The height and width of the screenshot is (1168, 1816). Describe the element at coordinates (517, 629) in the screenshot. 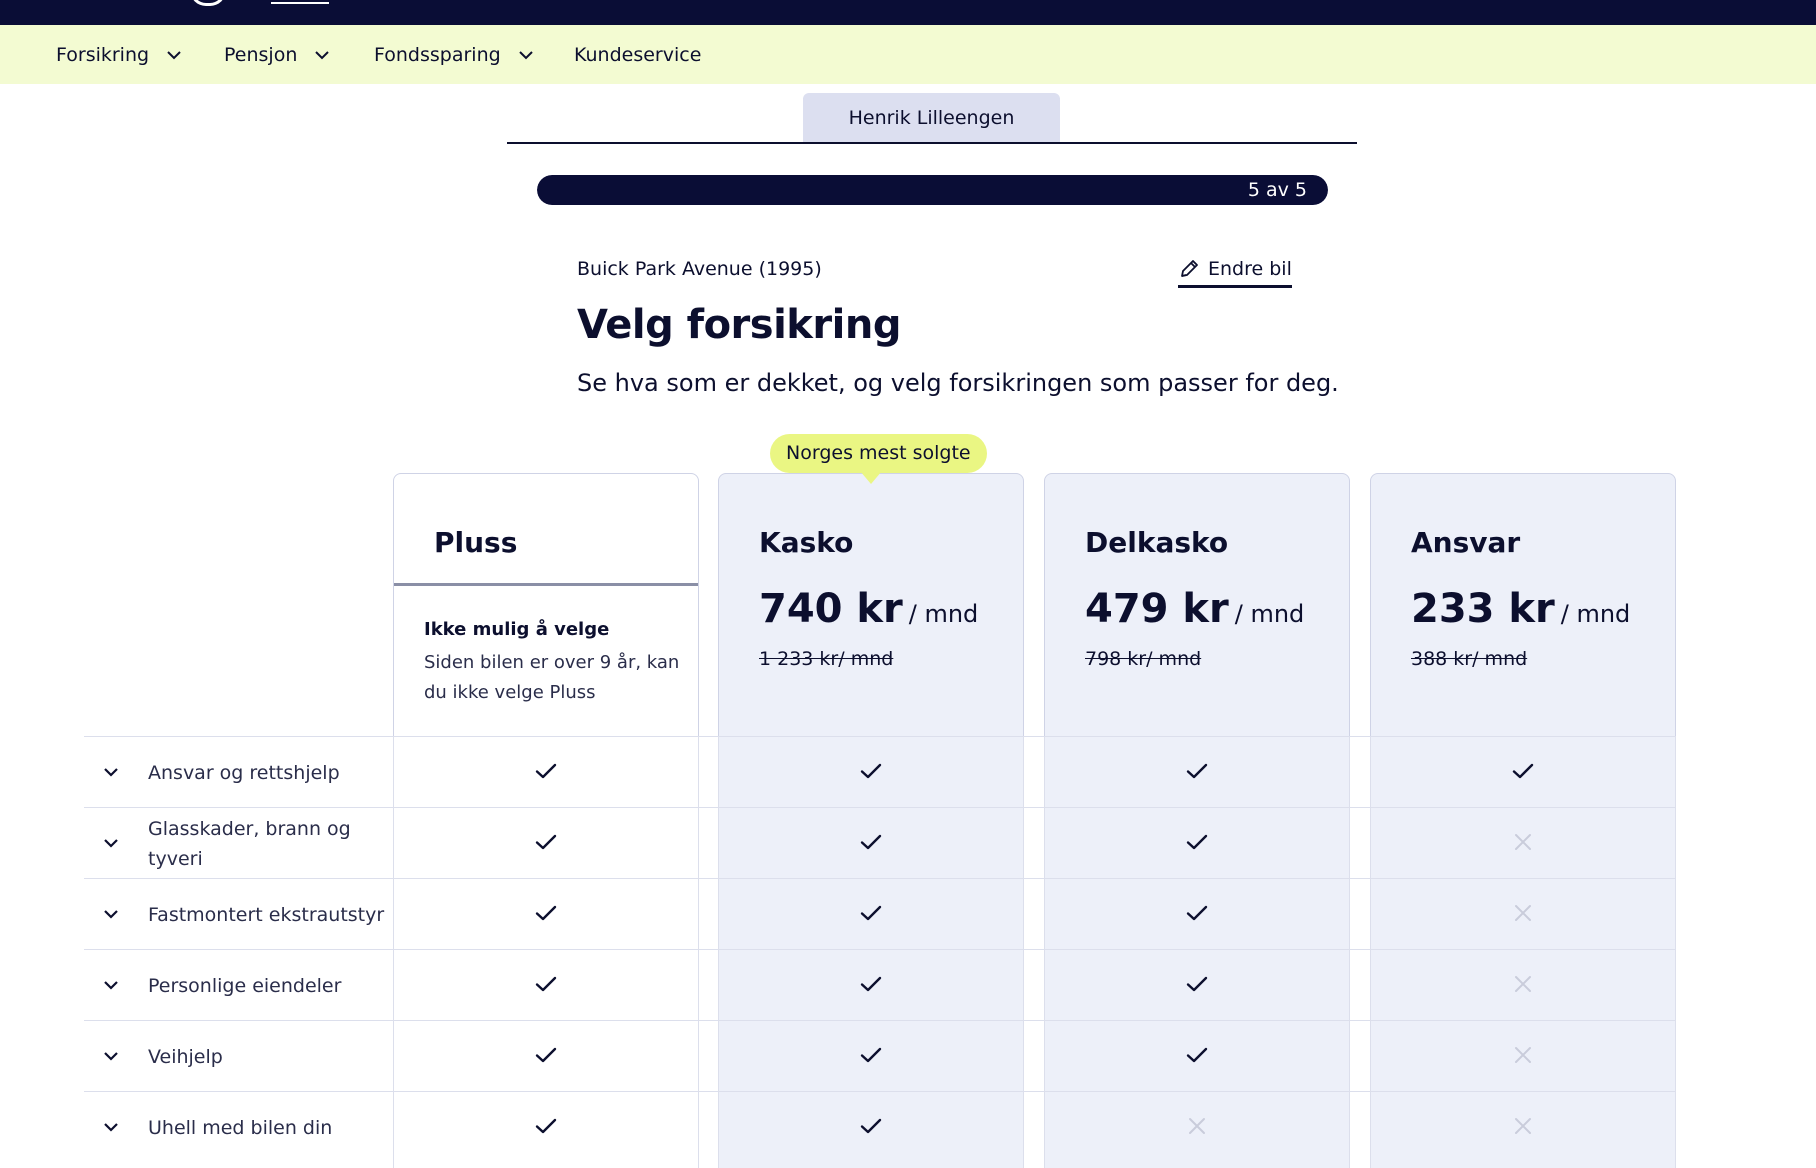

I see `unavailable-title: Ikke mulig å velge` at that location.